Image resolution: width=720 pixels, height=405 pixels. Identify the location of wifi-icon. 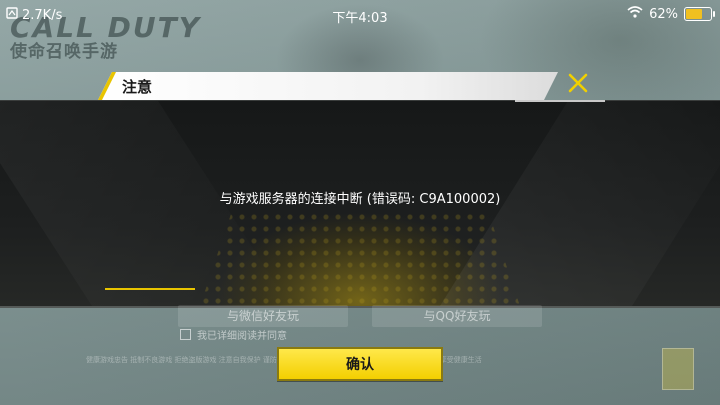
(635, 14).